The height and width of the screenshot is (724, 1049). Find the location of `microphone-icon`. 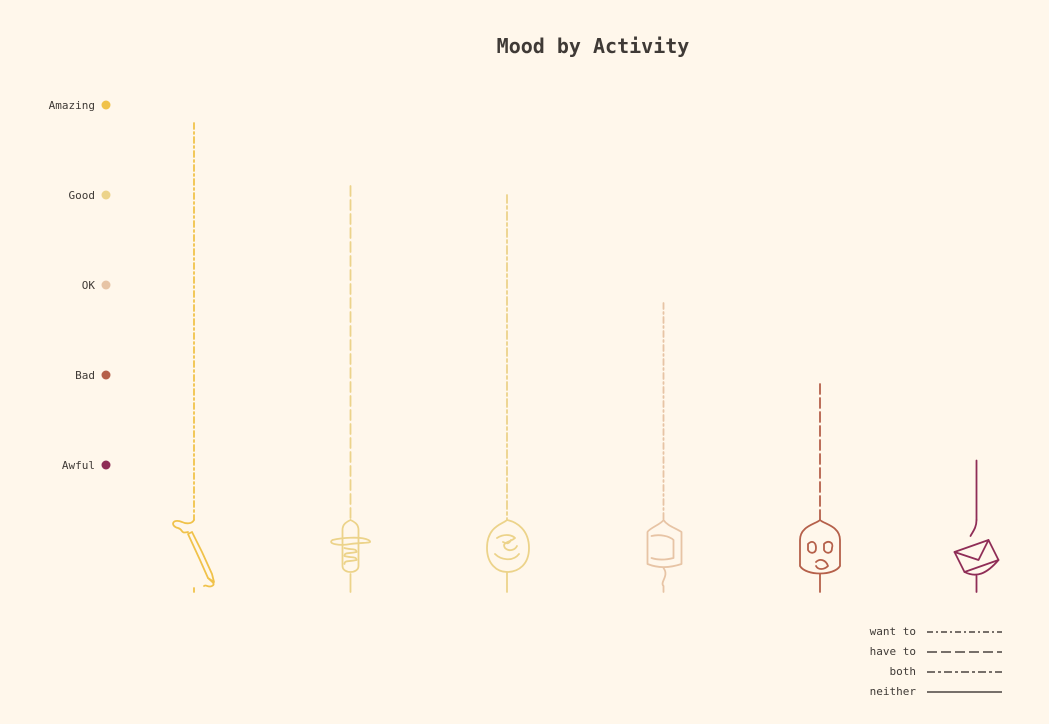

microphone-icon is located at coordinates (350, 556).